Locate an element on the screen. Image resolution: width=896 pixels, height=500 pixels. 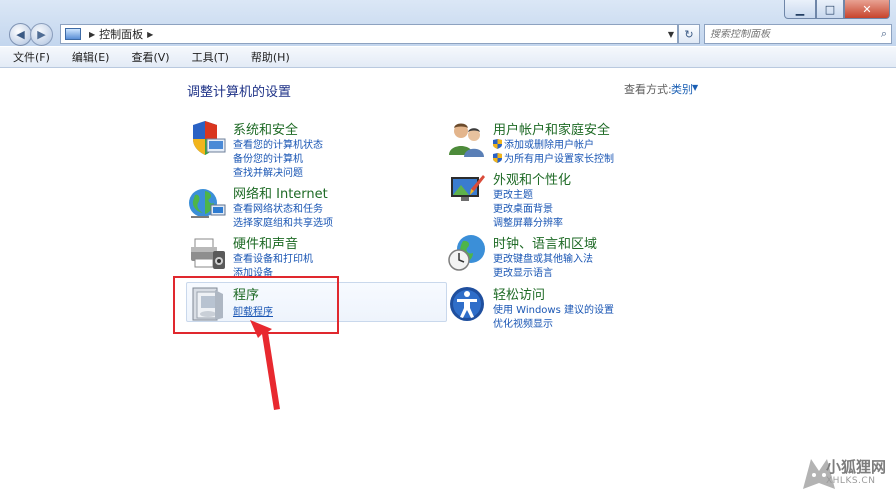
highlight-box is located at coordinates (256, 305).